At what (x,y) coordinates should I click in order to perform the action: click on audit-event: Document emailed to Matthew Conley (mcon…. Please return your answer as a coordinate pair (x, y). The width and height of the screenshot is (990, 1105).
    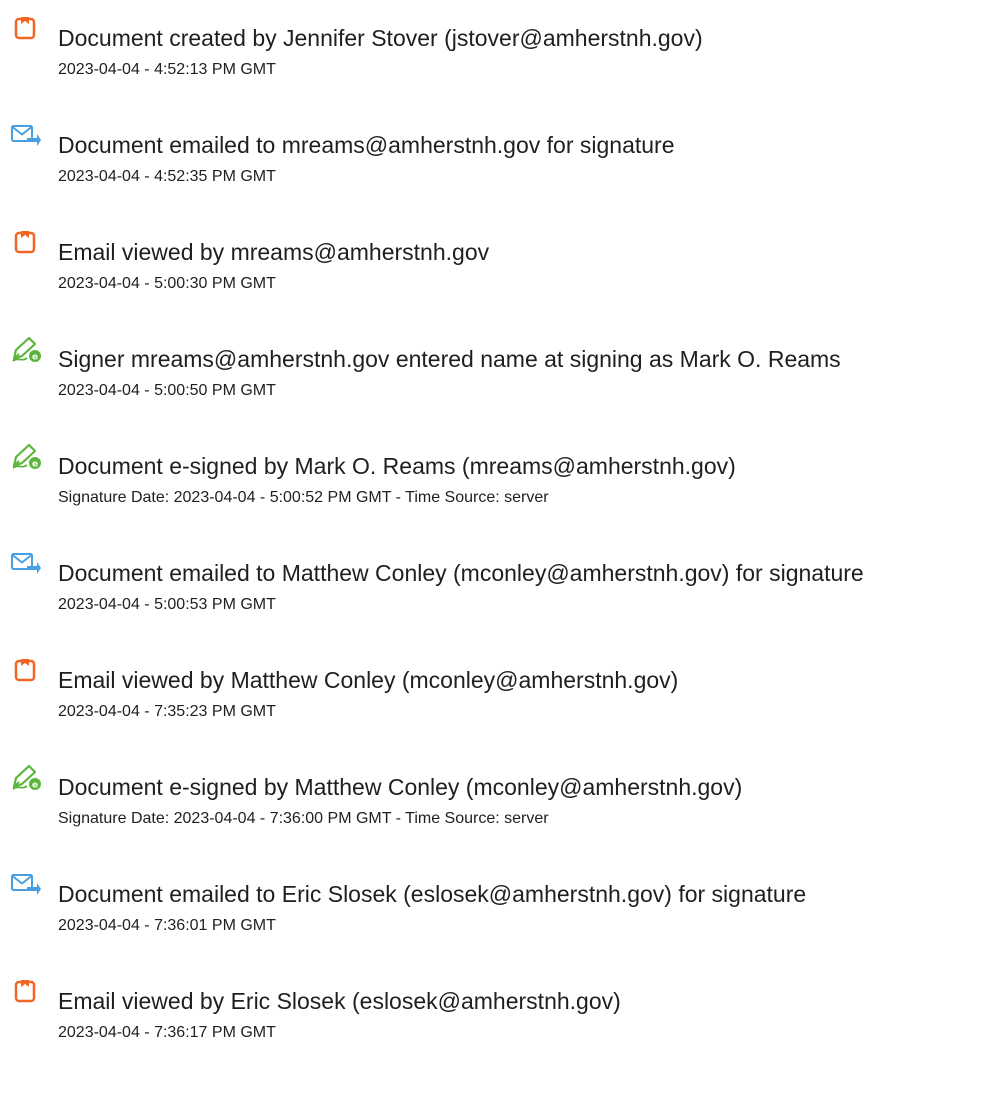
    Looking at the image, I should click on (495, 589).